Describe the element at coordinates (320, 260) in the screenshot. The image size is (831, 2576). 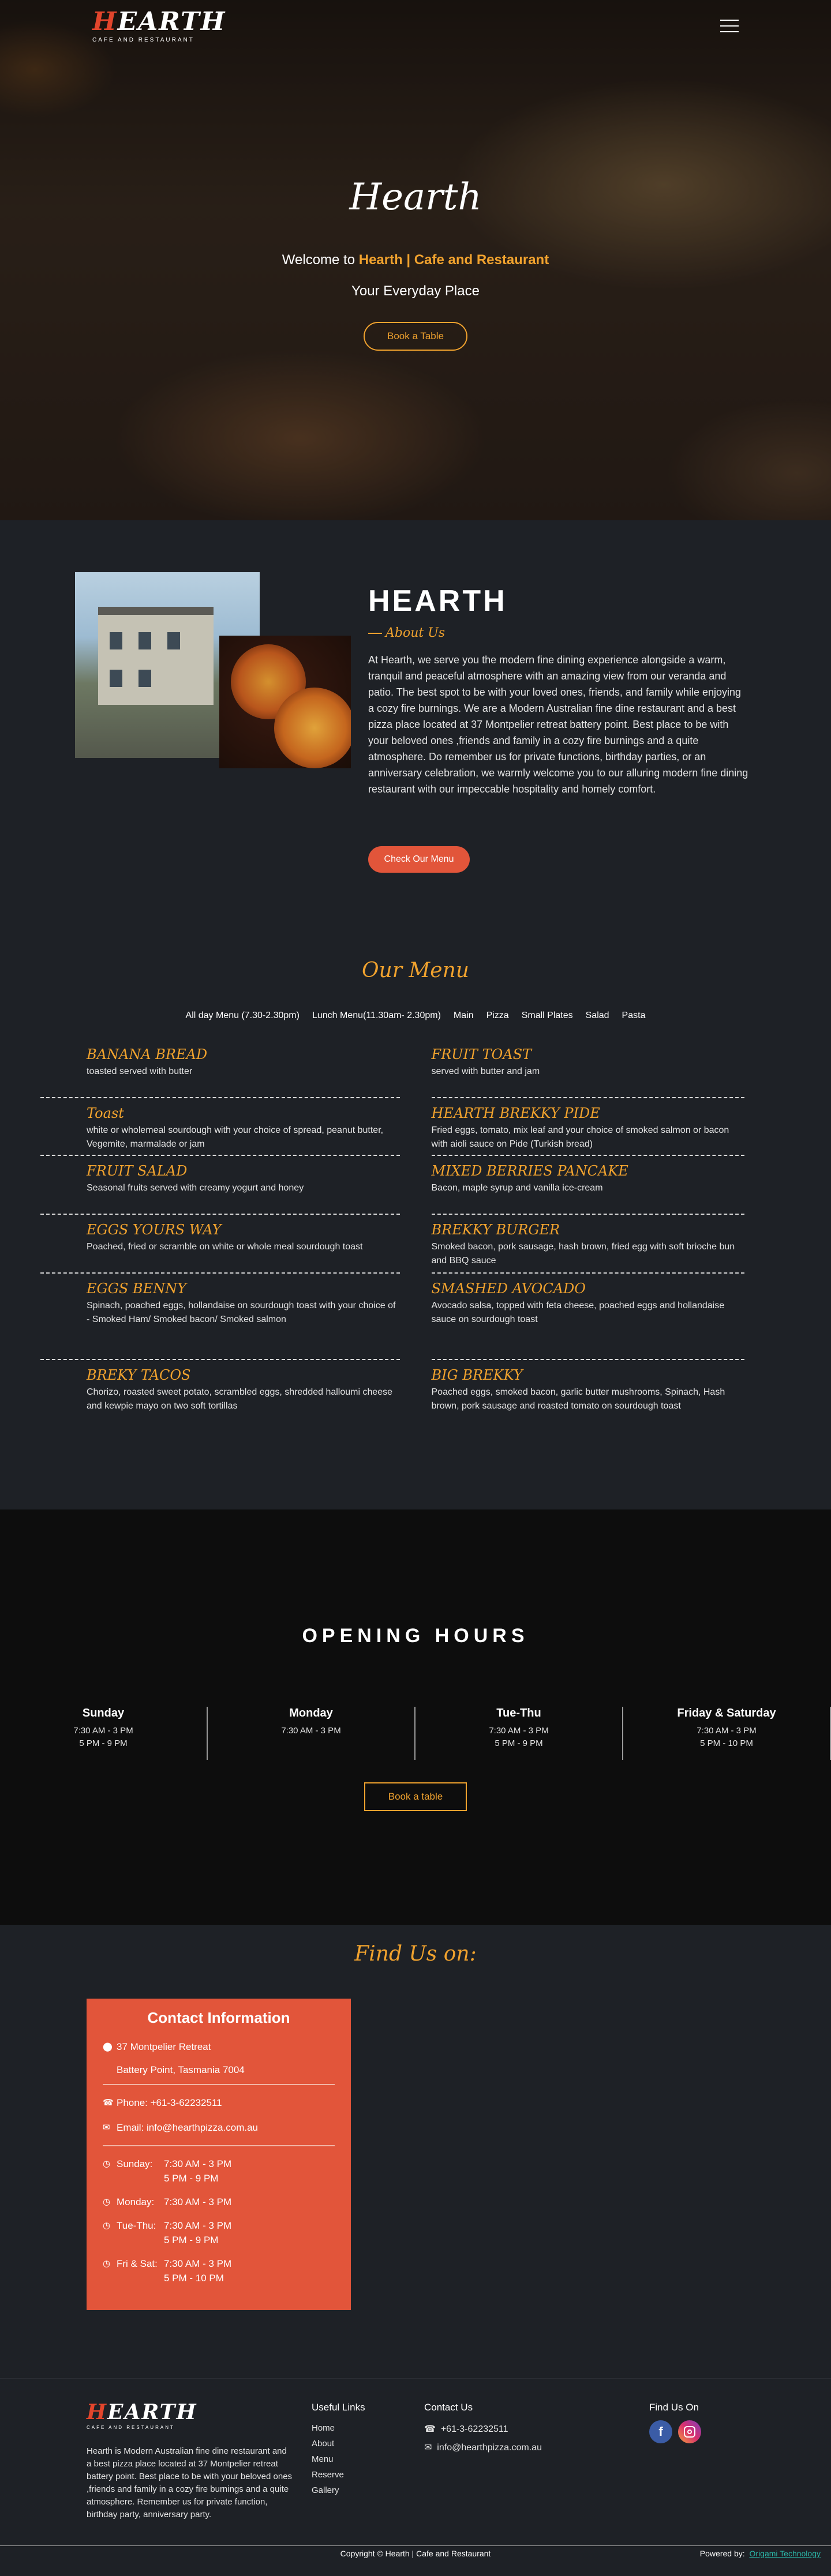
I see `hero-welcome-prefix: Welcome to` at that location.